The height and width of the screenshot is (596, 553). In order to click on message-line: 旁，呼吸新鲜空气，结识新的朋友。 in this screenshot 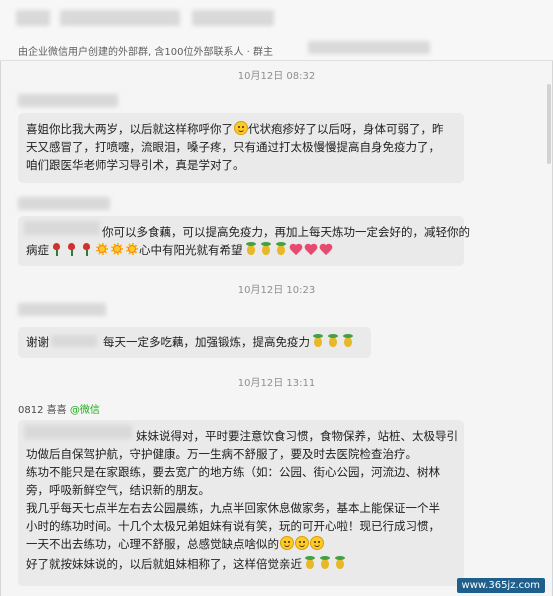, I will do `click(118, 490)`.